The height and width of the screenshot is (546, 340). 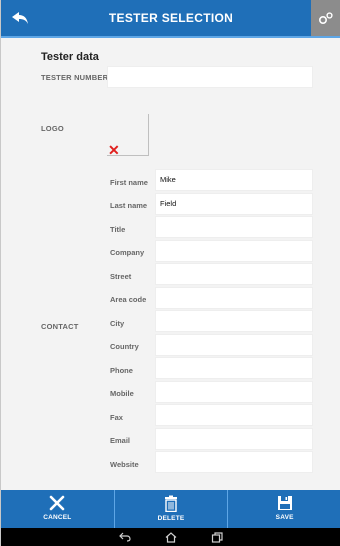 I want to click on area-code-field, so click(x=234, y=298).